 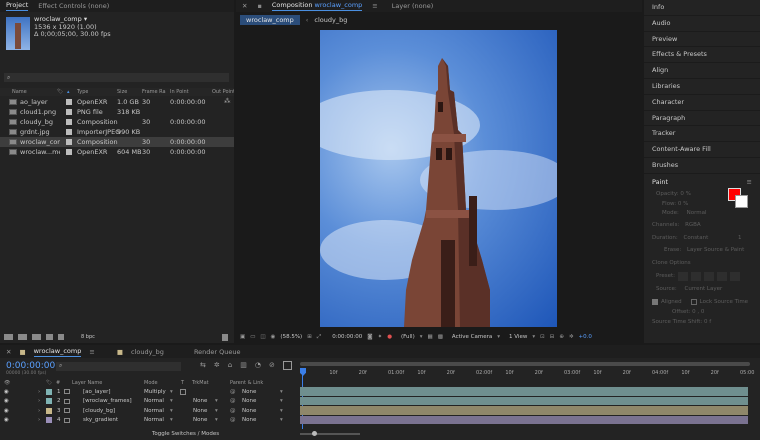 I want to click on project-item: cloudy_bg Composition 30 0:00:00:00, so click(x=117, y=122).